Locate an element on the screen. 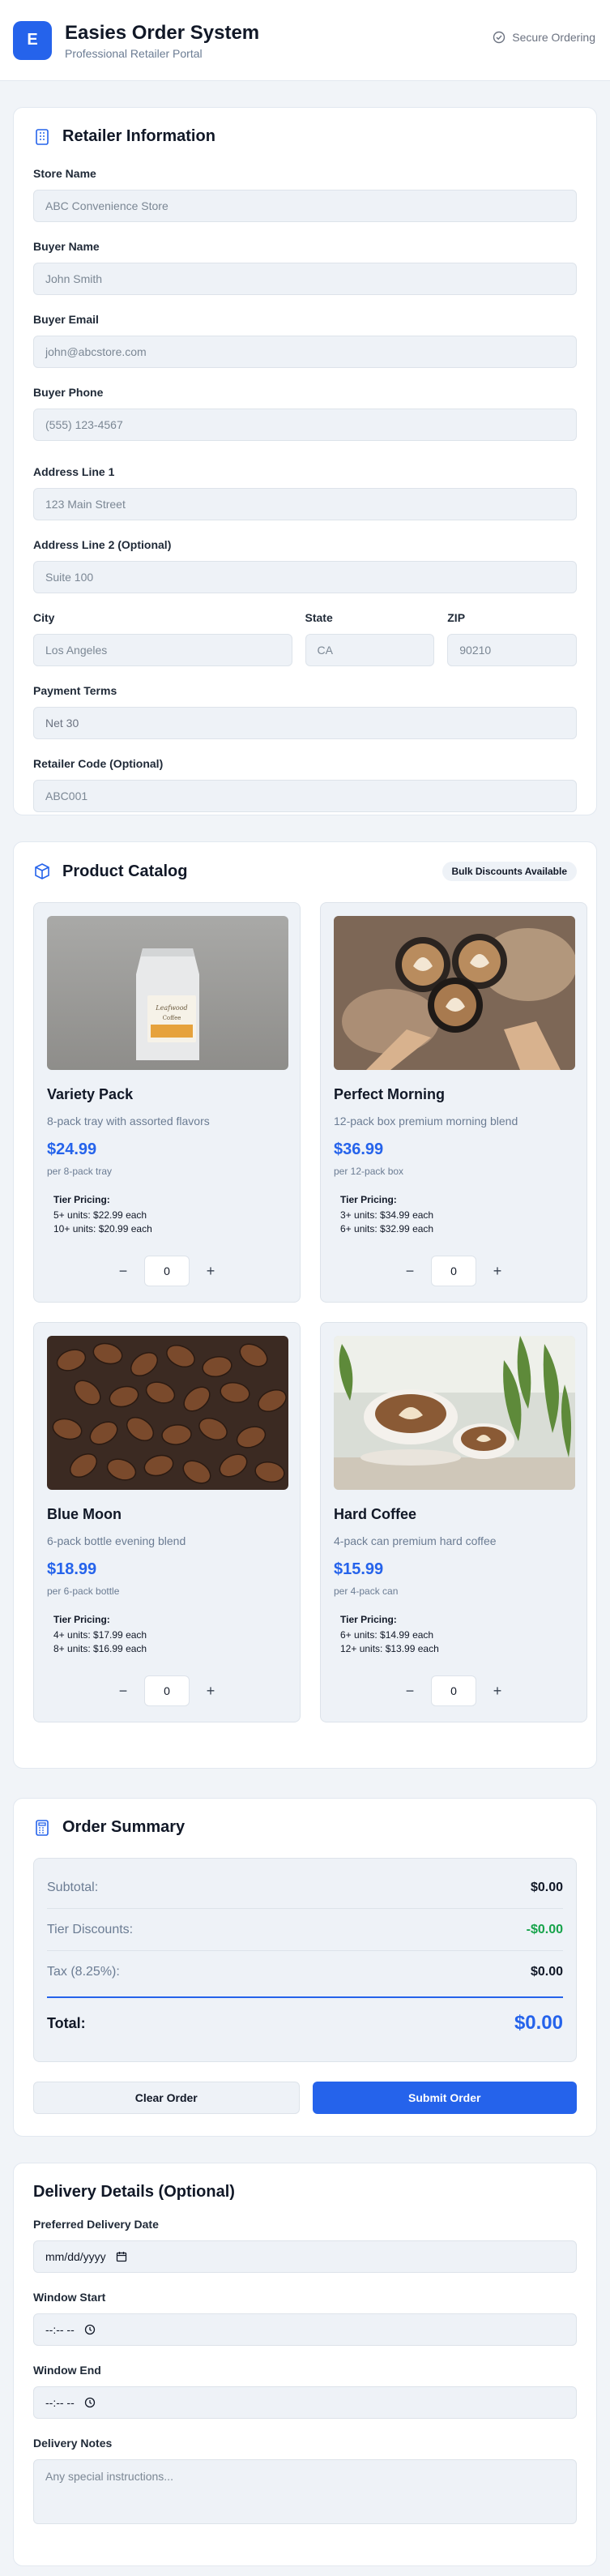 This screenshot has height=2576, width=610. subtotal-label: Subtotal: is located at coordinates (73, 1887).